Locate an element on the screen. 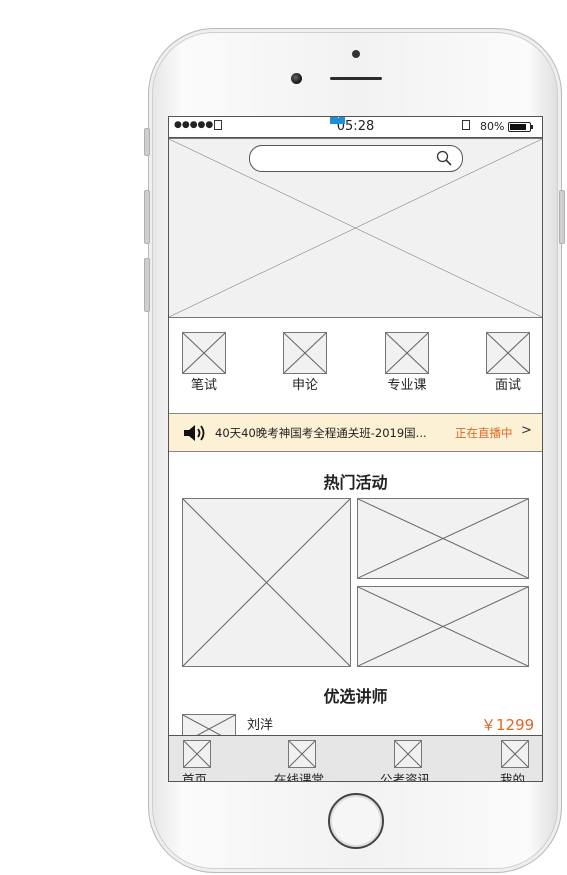 The width and height of the screenshot is (567, 875). activity-image-bottom-right is located at coordinates (443, 626).